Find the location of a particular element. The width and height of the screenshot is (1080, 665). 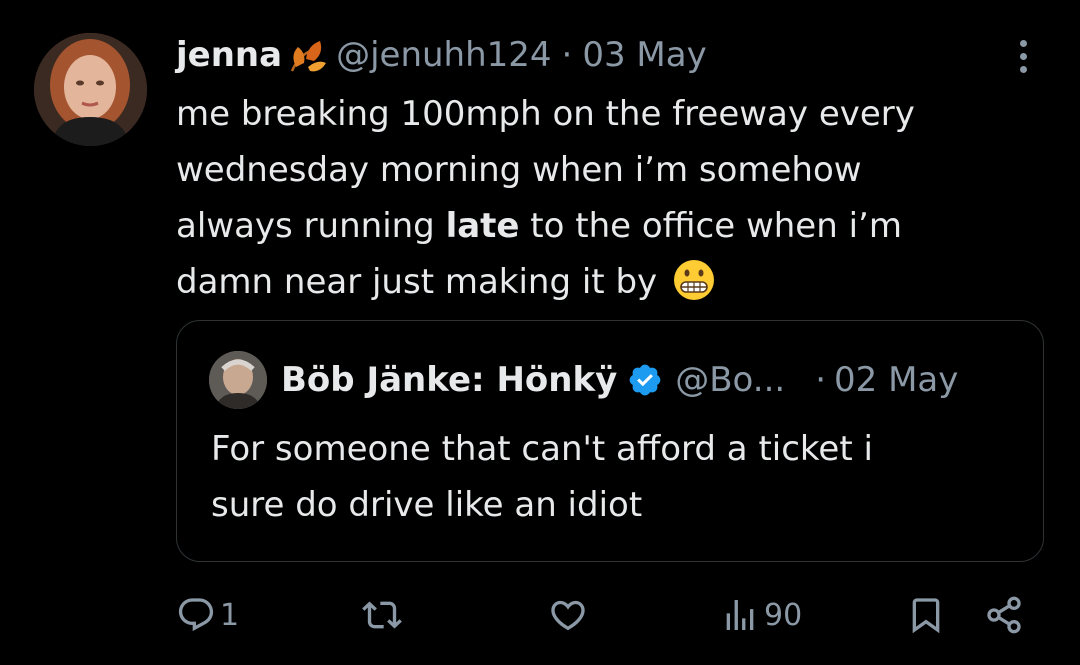

quoted-tweet-text-line: sure do drive like an idiot is located at coordinates (427, 505).